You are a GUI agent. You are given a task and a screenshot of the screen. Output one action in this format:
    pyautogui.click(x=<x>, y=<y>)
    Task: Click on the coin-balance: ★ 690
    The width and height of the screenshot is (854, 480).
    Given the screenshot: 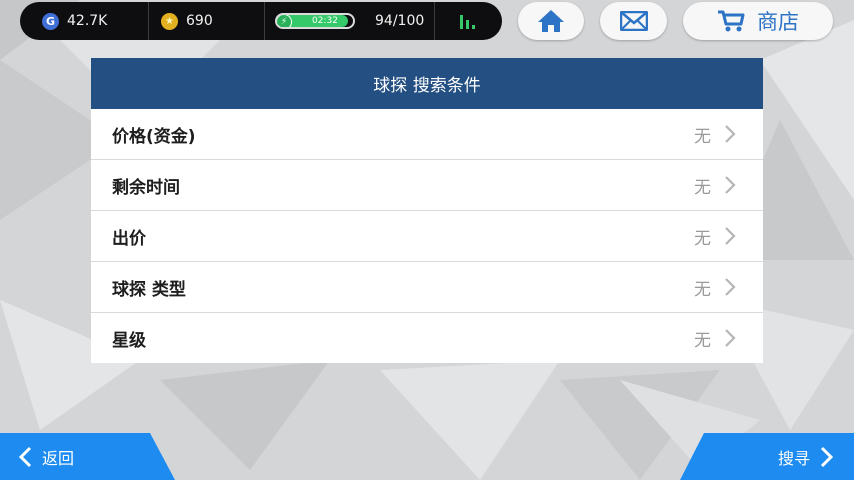 What is the action you would take?
    pyautogui.click(x=206, y=21)
    